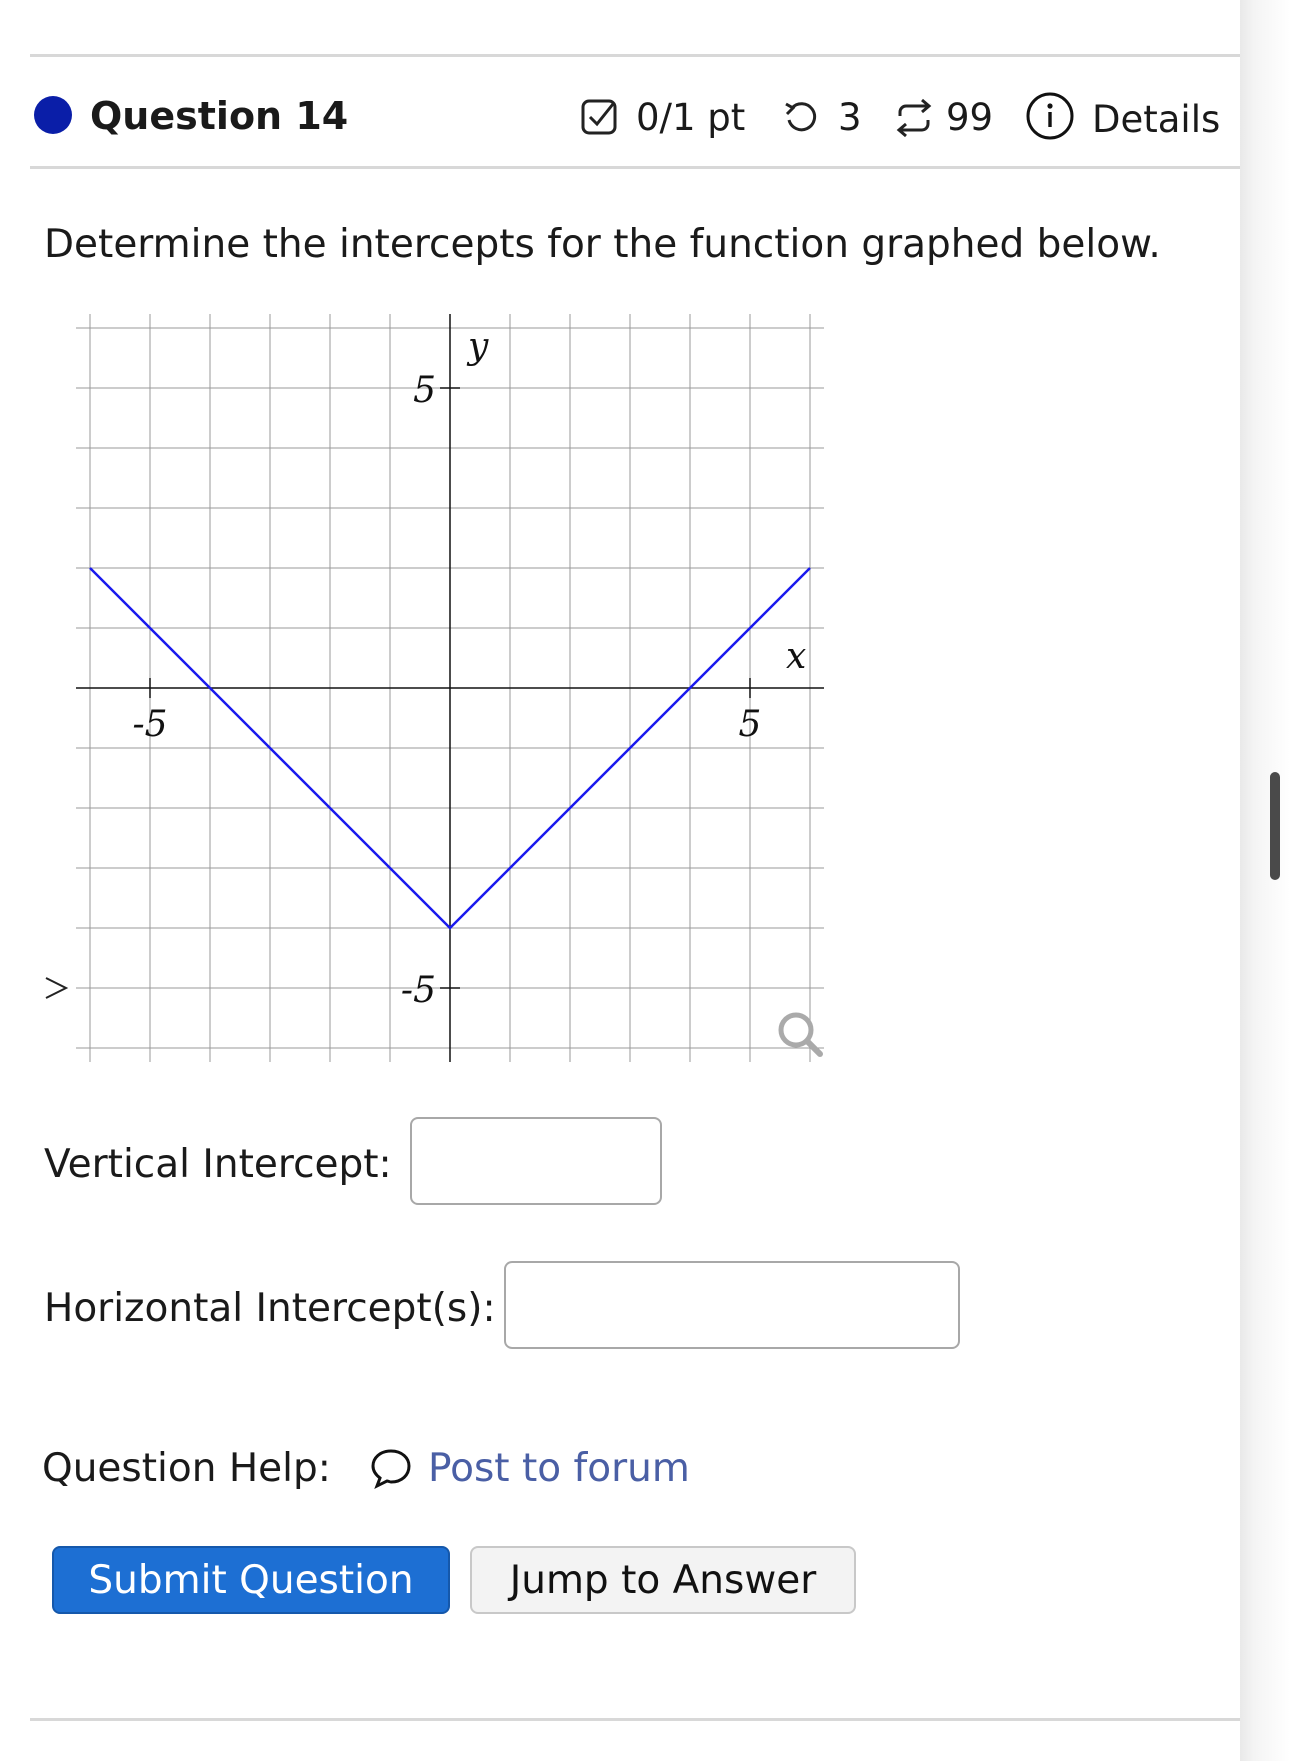 This screenshot has height=1761, width=1290. I want to click on details-link: Details, so click(1156, 120).